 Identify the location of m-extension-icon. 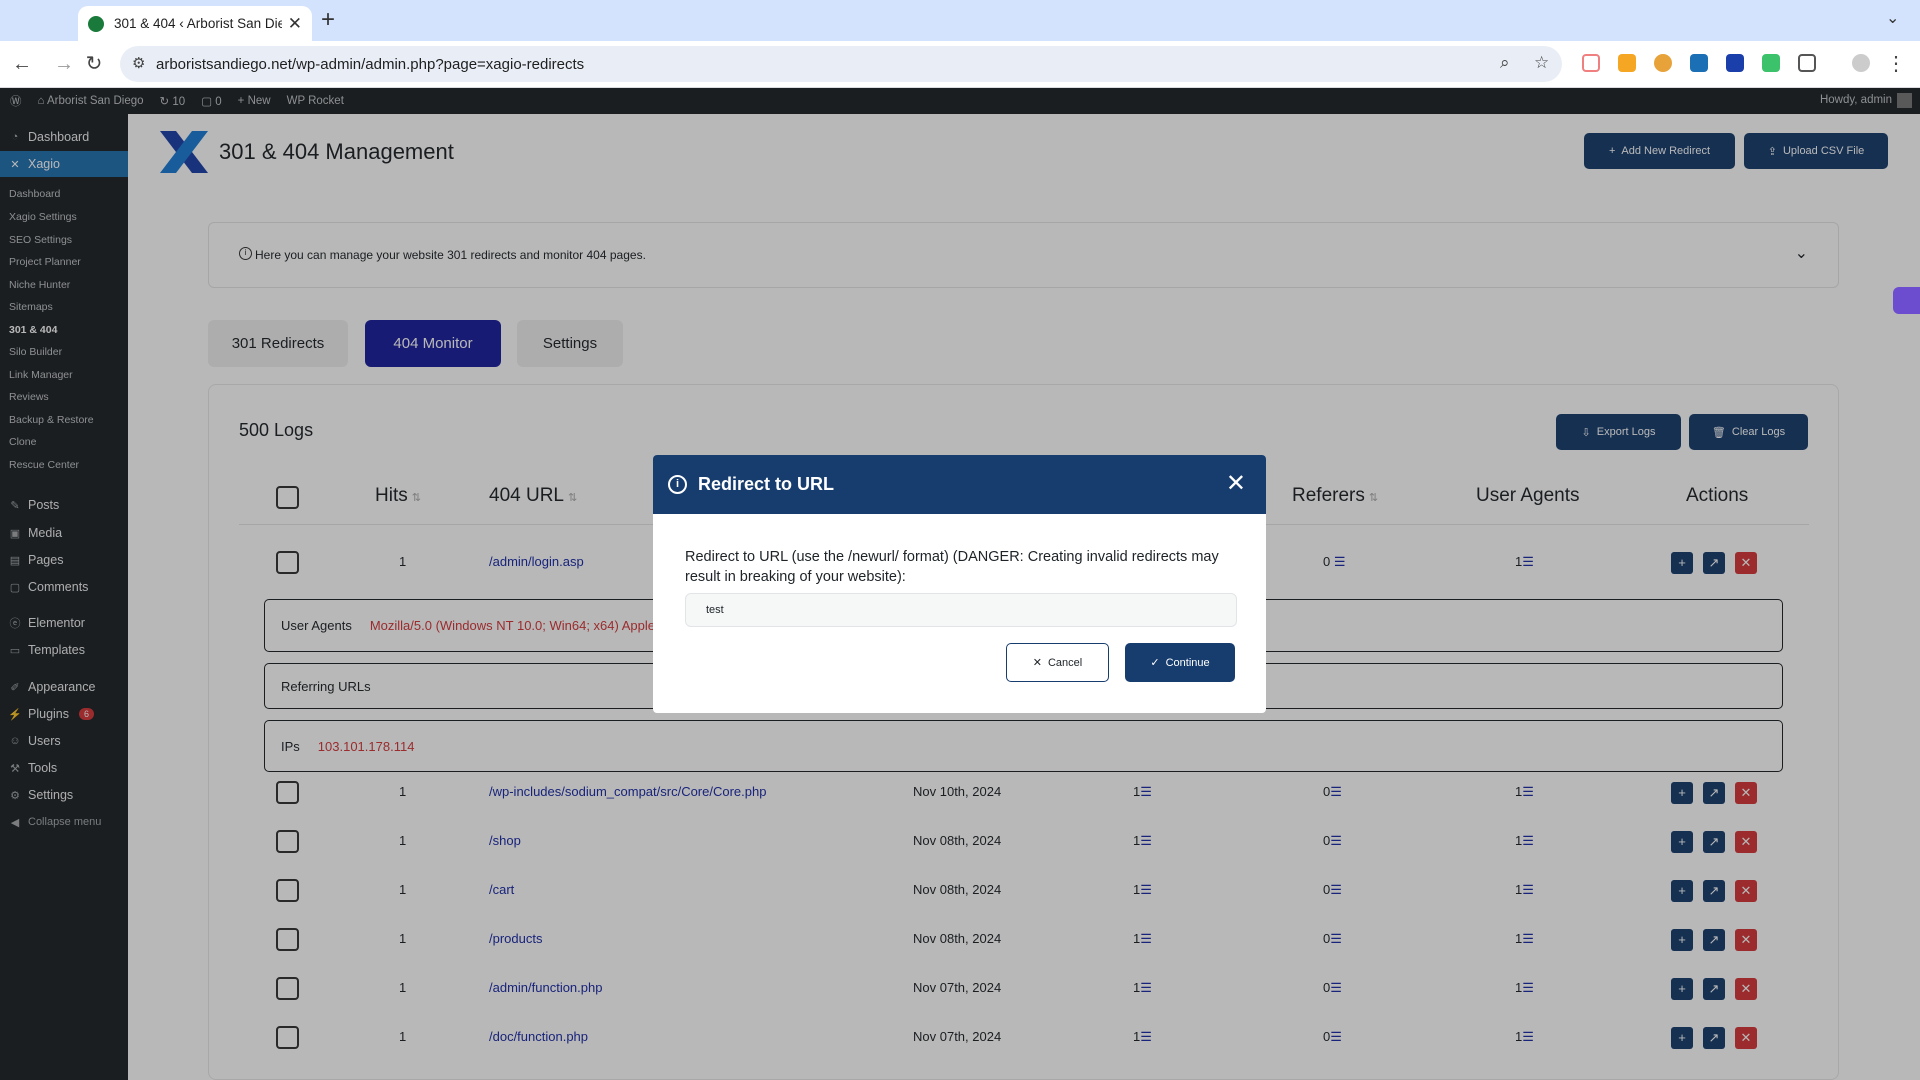
(1699, 63).